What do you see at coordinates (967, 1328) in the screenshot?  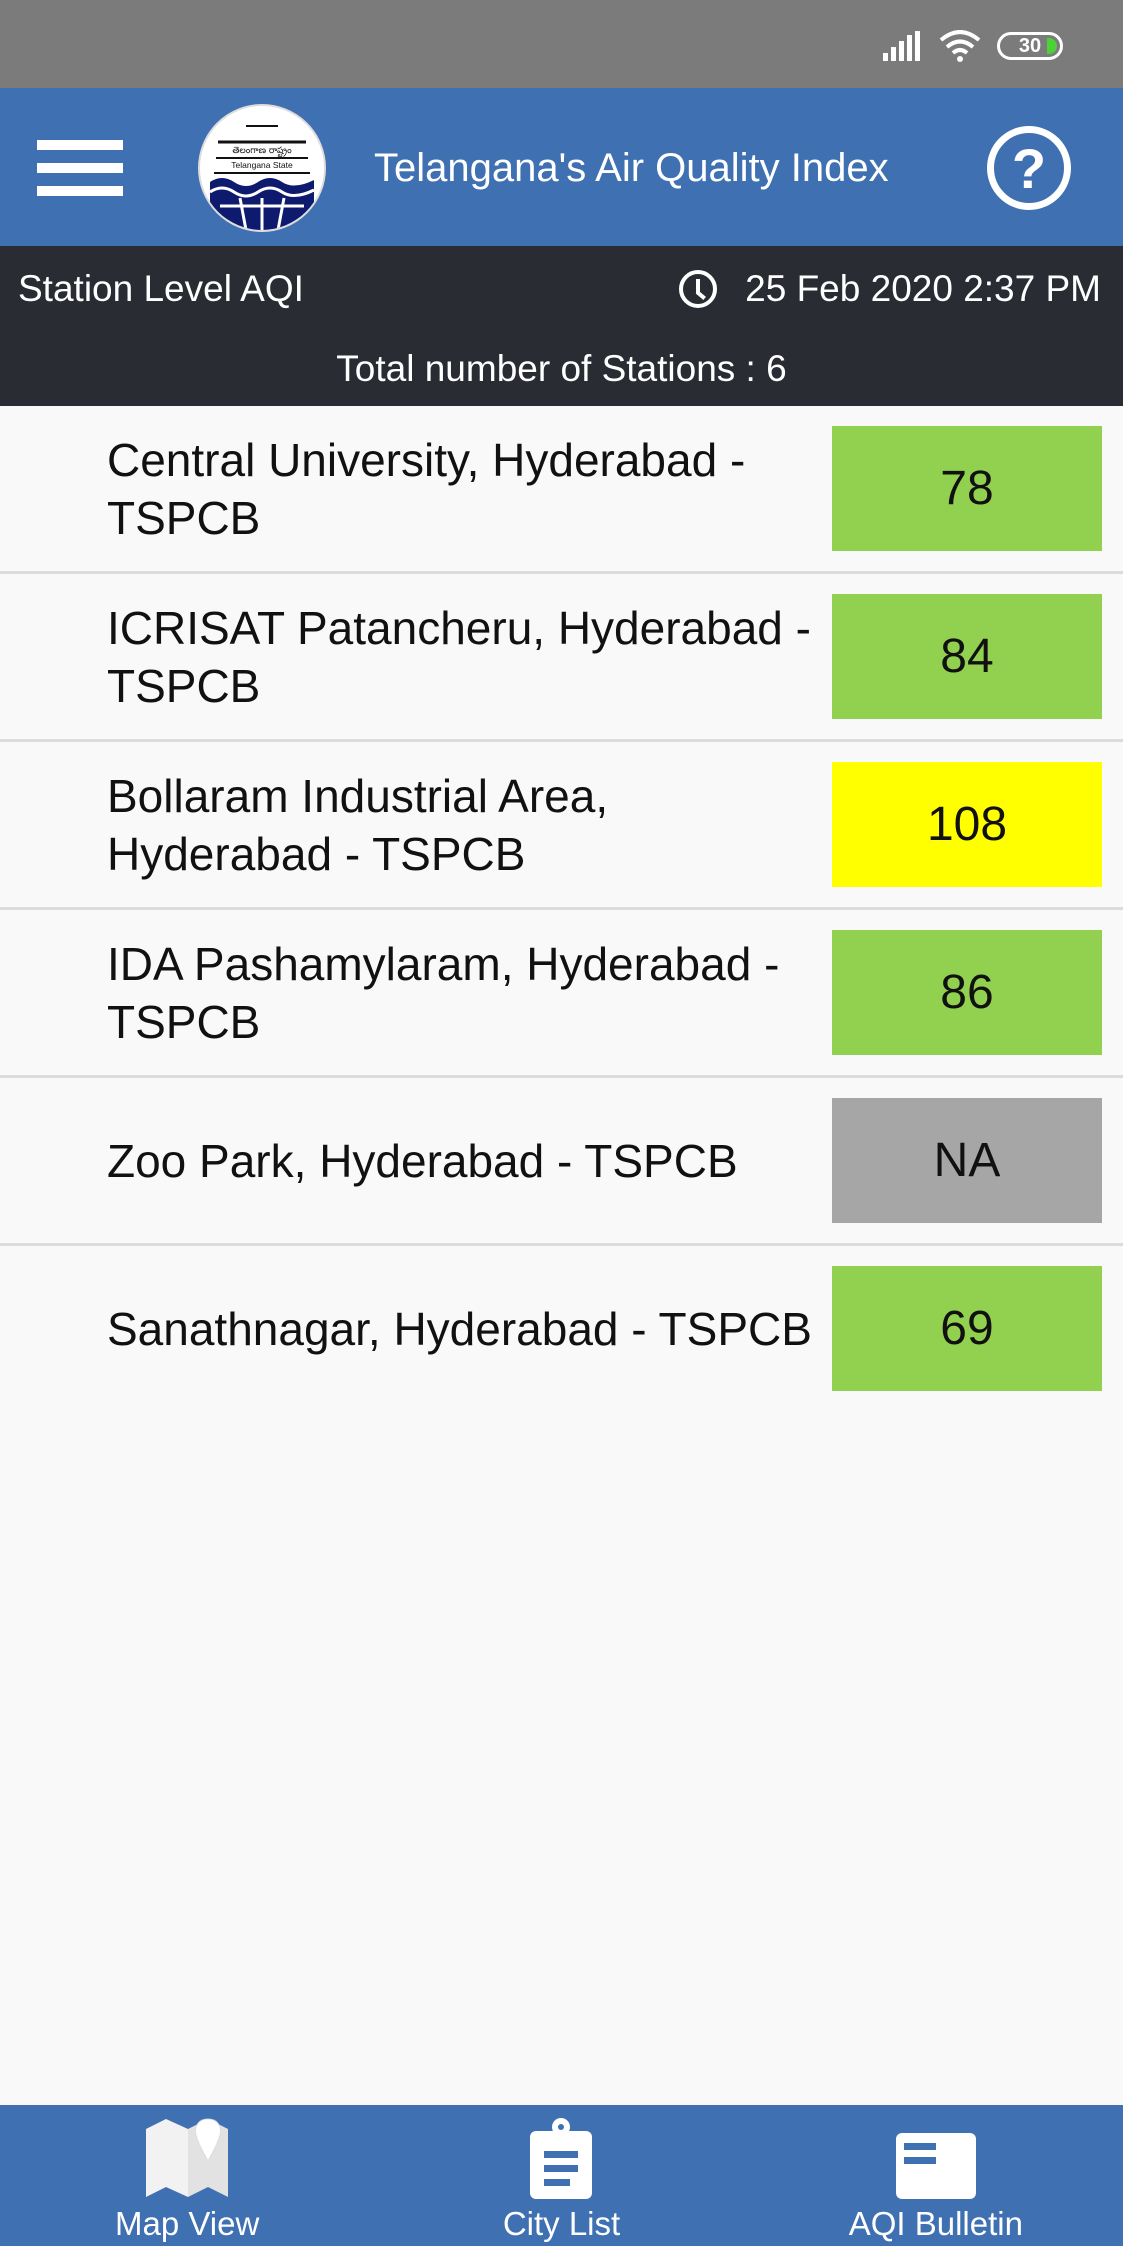 I see `aqi-badge: 69` at bounding box center [967, 1328].